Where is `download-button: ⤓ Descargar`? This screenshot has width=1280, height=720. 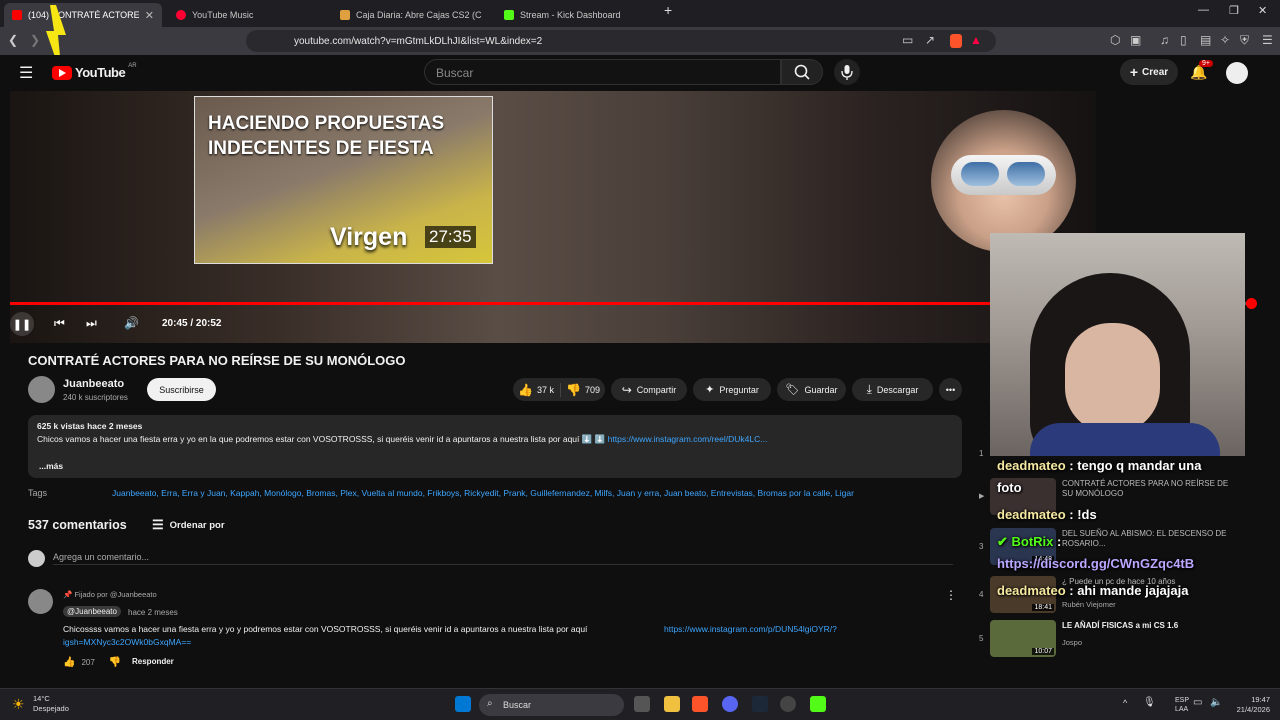
download-button: ⤓ Descargar is located at coordinates (892, 389).